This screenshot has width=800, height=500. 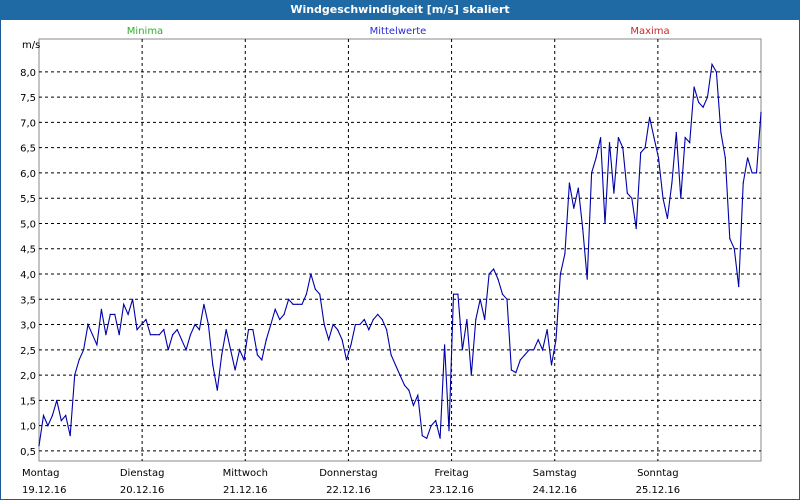 What do you see at coordinates (40, 473) in the screenshot?
I see `x-tick-day-label: Montag` at bounding box center [40, 473].